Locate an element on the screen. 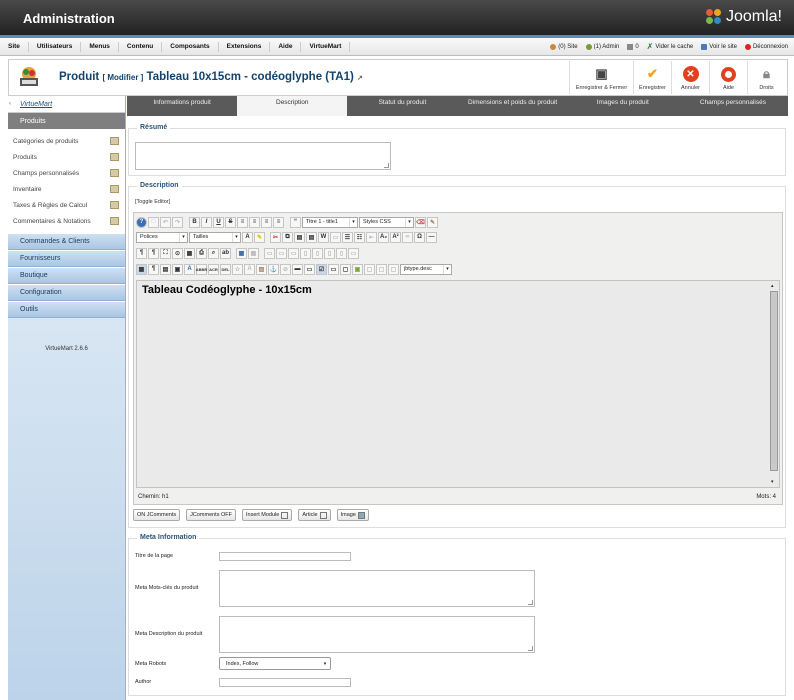 The image size is (794, 700). media-icon: ▭ is located at coordinates (309, 269).